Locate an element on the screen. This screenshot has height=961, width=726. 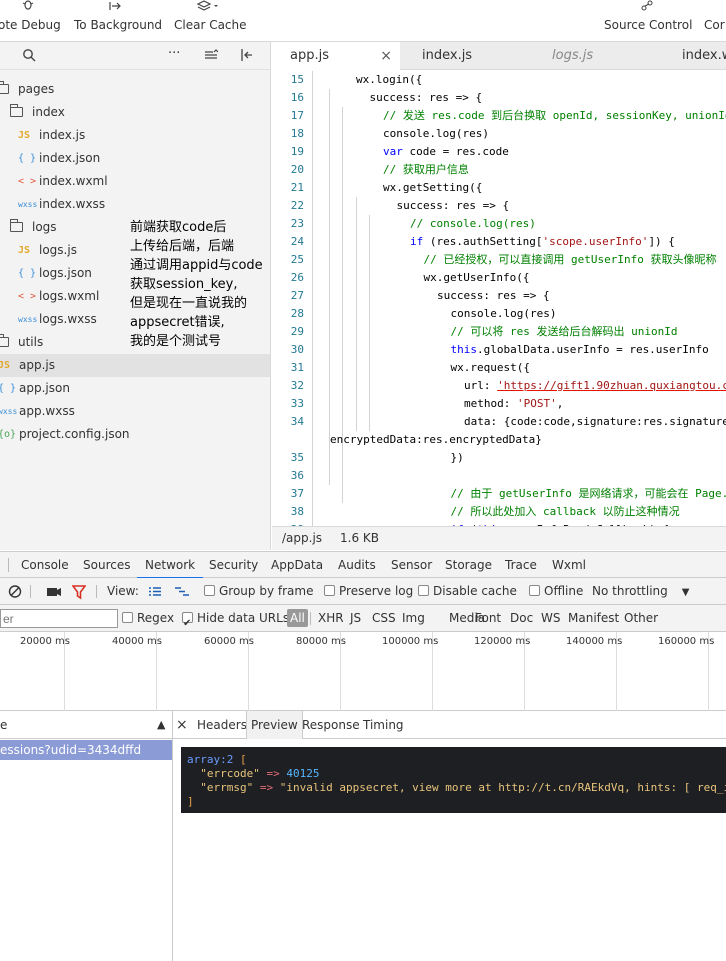
filter-type-js: JS is located at coordinates (355, 618).